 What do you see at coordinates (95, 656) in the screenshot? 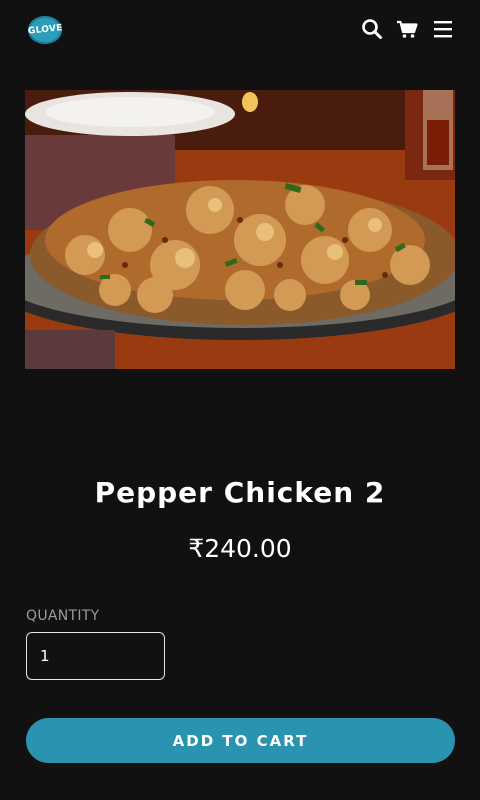
I see `quantity-input` at bounding box center [95, 656].